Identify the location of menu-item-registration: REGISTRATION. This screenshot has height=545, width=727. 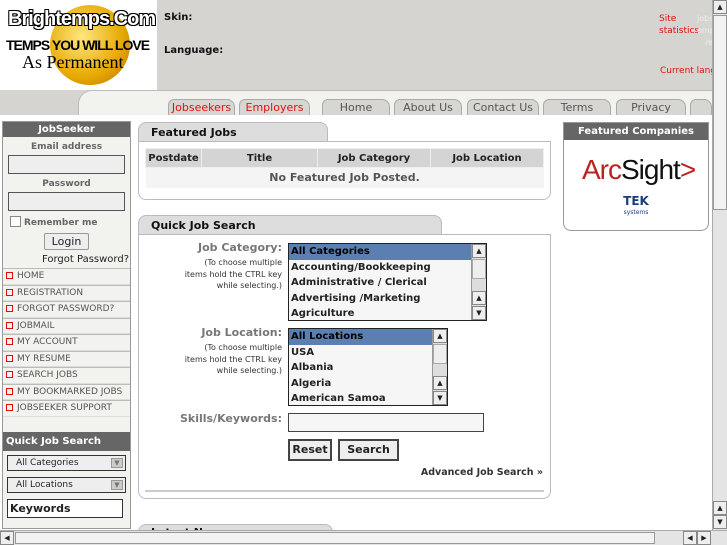
(66, 292).